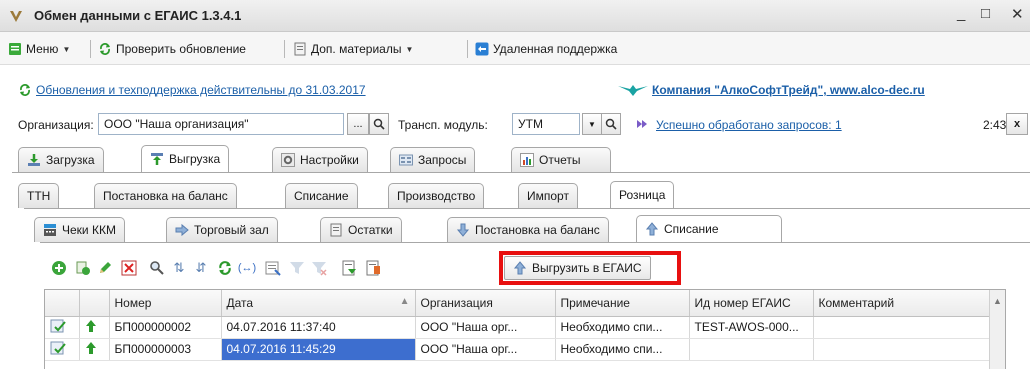 This screenshot has height=369, width=1030. Describe the element at coordinates (485, 303) in the screenshot. I see `column-header: Организация` at that location.